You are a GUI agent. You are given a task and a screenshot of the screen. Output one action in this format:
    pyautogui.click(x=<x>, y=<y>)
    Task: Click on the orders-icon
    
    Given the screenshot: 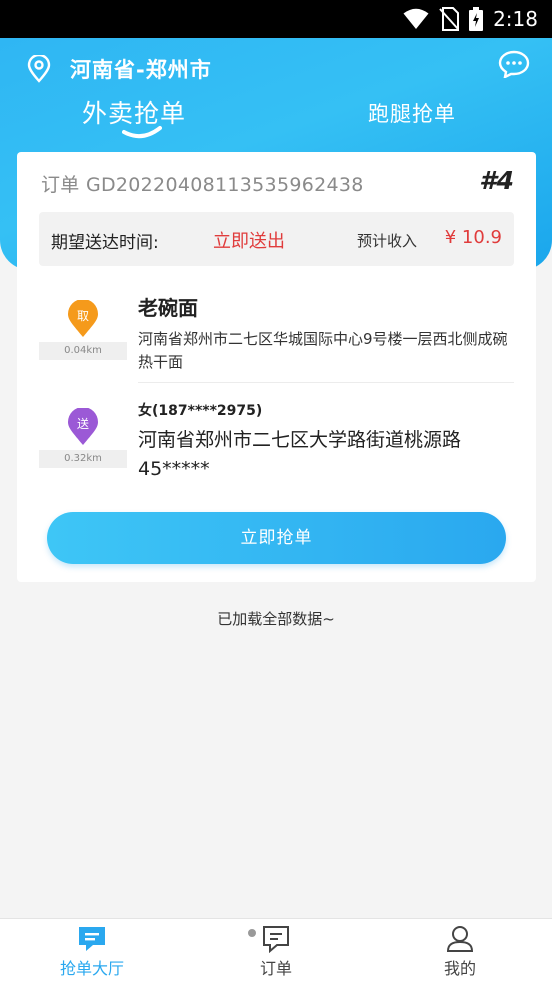 What is the action you would take?
    pyautogui.click(x=276, y=939)
    